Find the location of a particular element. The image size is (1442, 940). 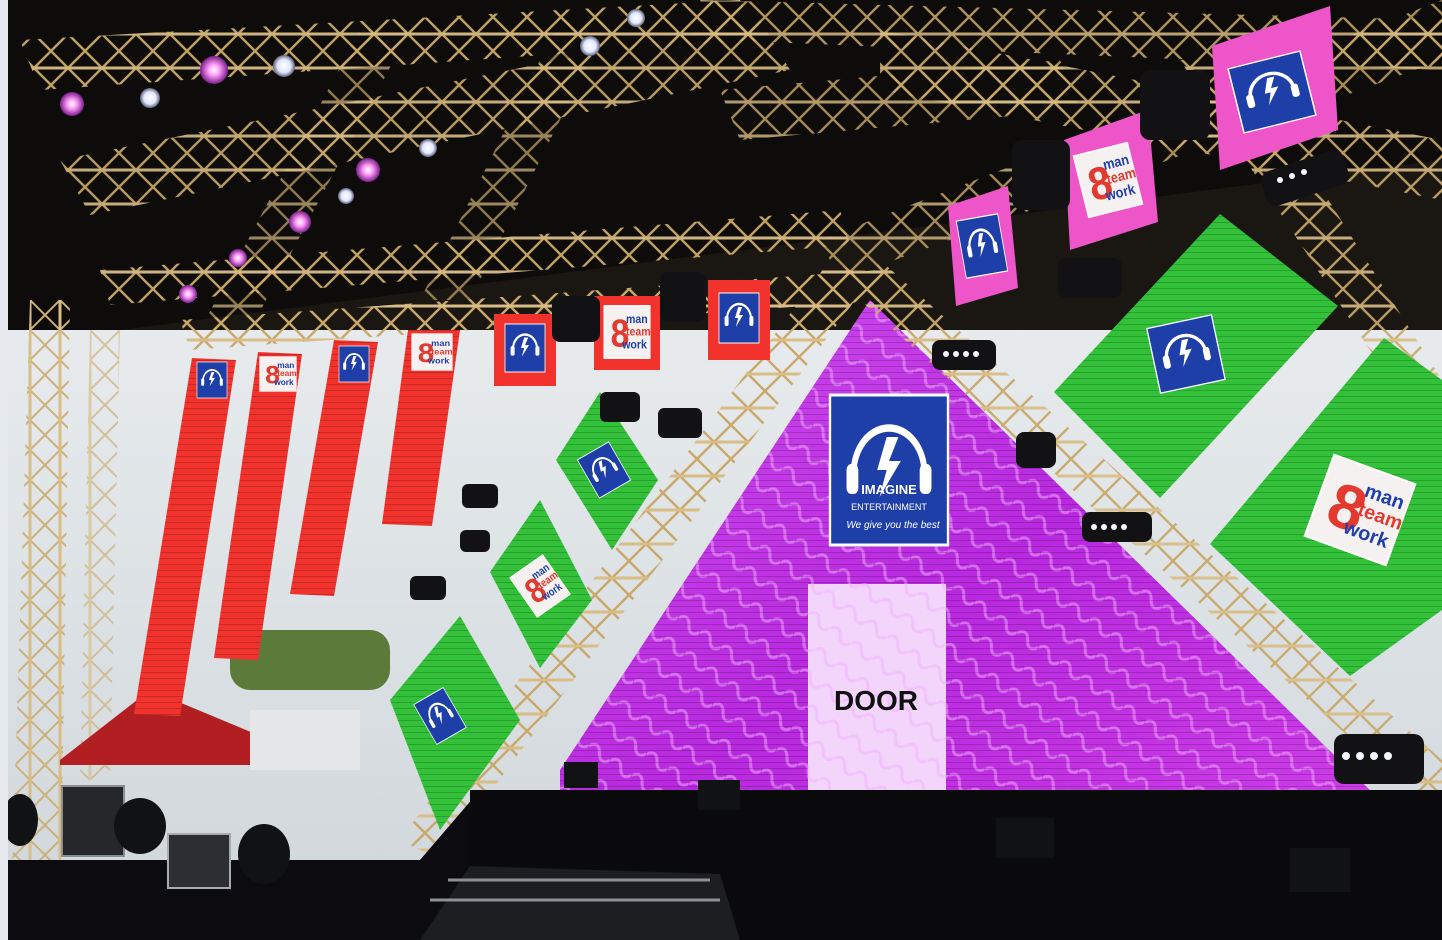

image-border-left is located at coordinates (4, 470).